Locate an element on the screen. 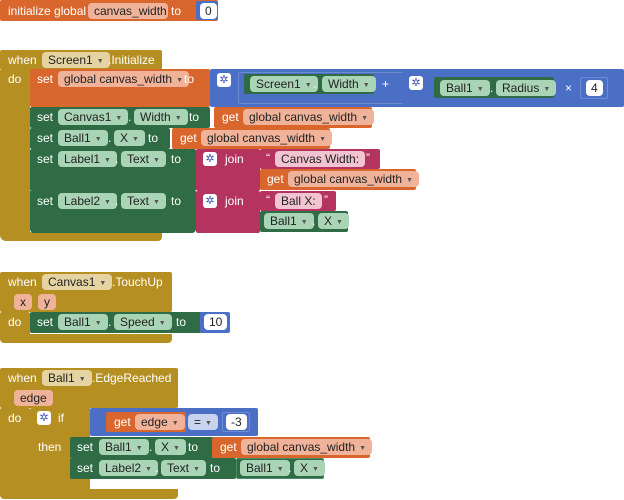 This screenshot has height=500, width=624. row3-comp-dropdown: Ball1 ▼ is located at coordinates (83, 138).